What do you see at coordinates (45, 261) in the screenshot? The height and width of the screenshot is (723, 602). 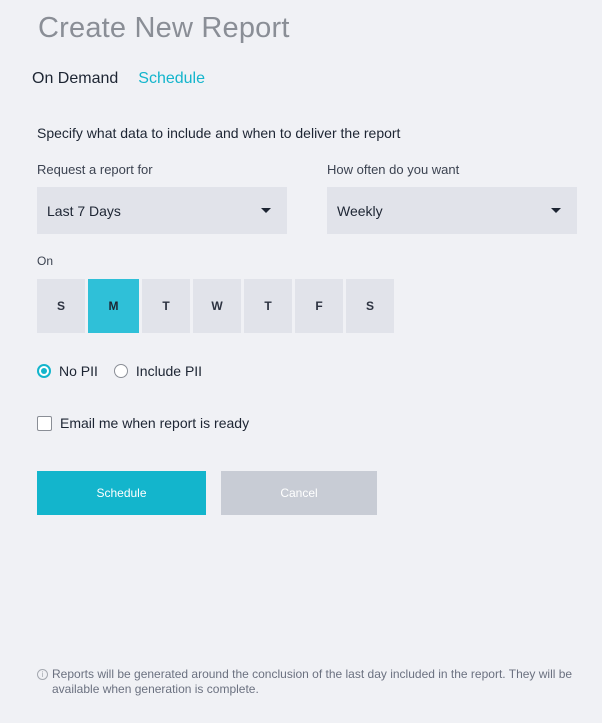 I see `on-label: On` at bounding box center [45, 261].